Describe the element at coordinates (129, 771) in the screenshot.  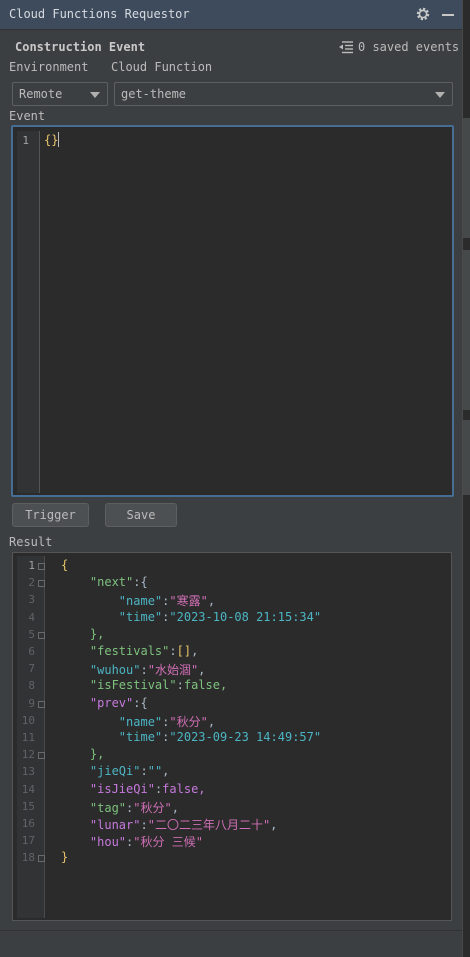
I see `code-line: "jieQi":"",` at that location.